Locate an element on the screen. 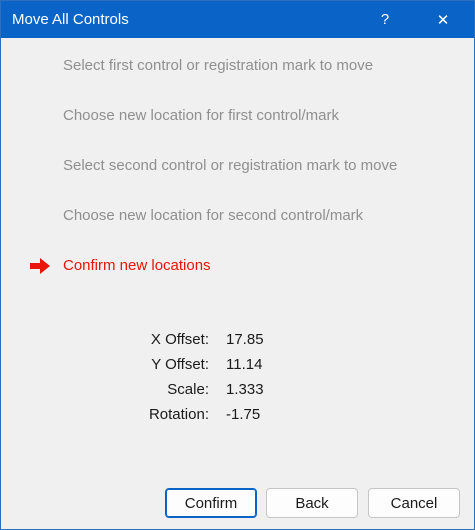 The width and height of the screenshot is (475, 530). help-icon: ? is located at coordinates (385, 19).